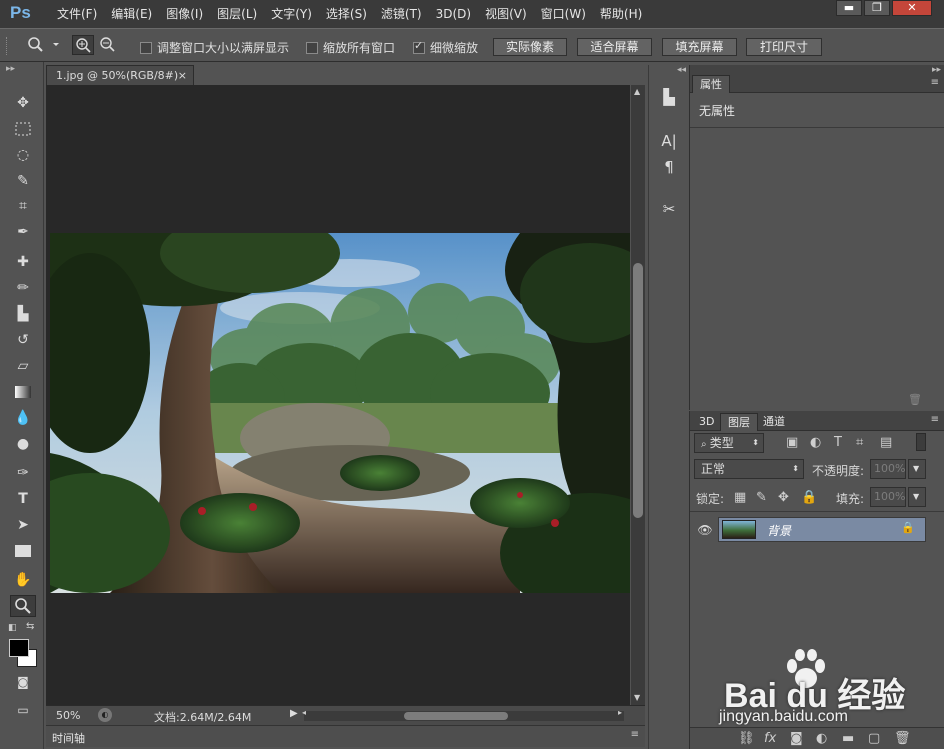 The height and width of the screenshot is (749, 944). I want to click on minimize-button: ▬, so click(849, 8).